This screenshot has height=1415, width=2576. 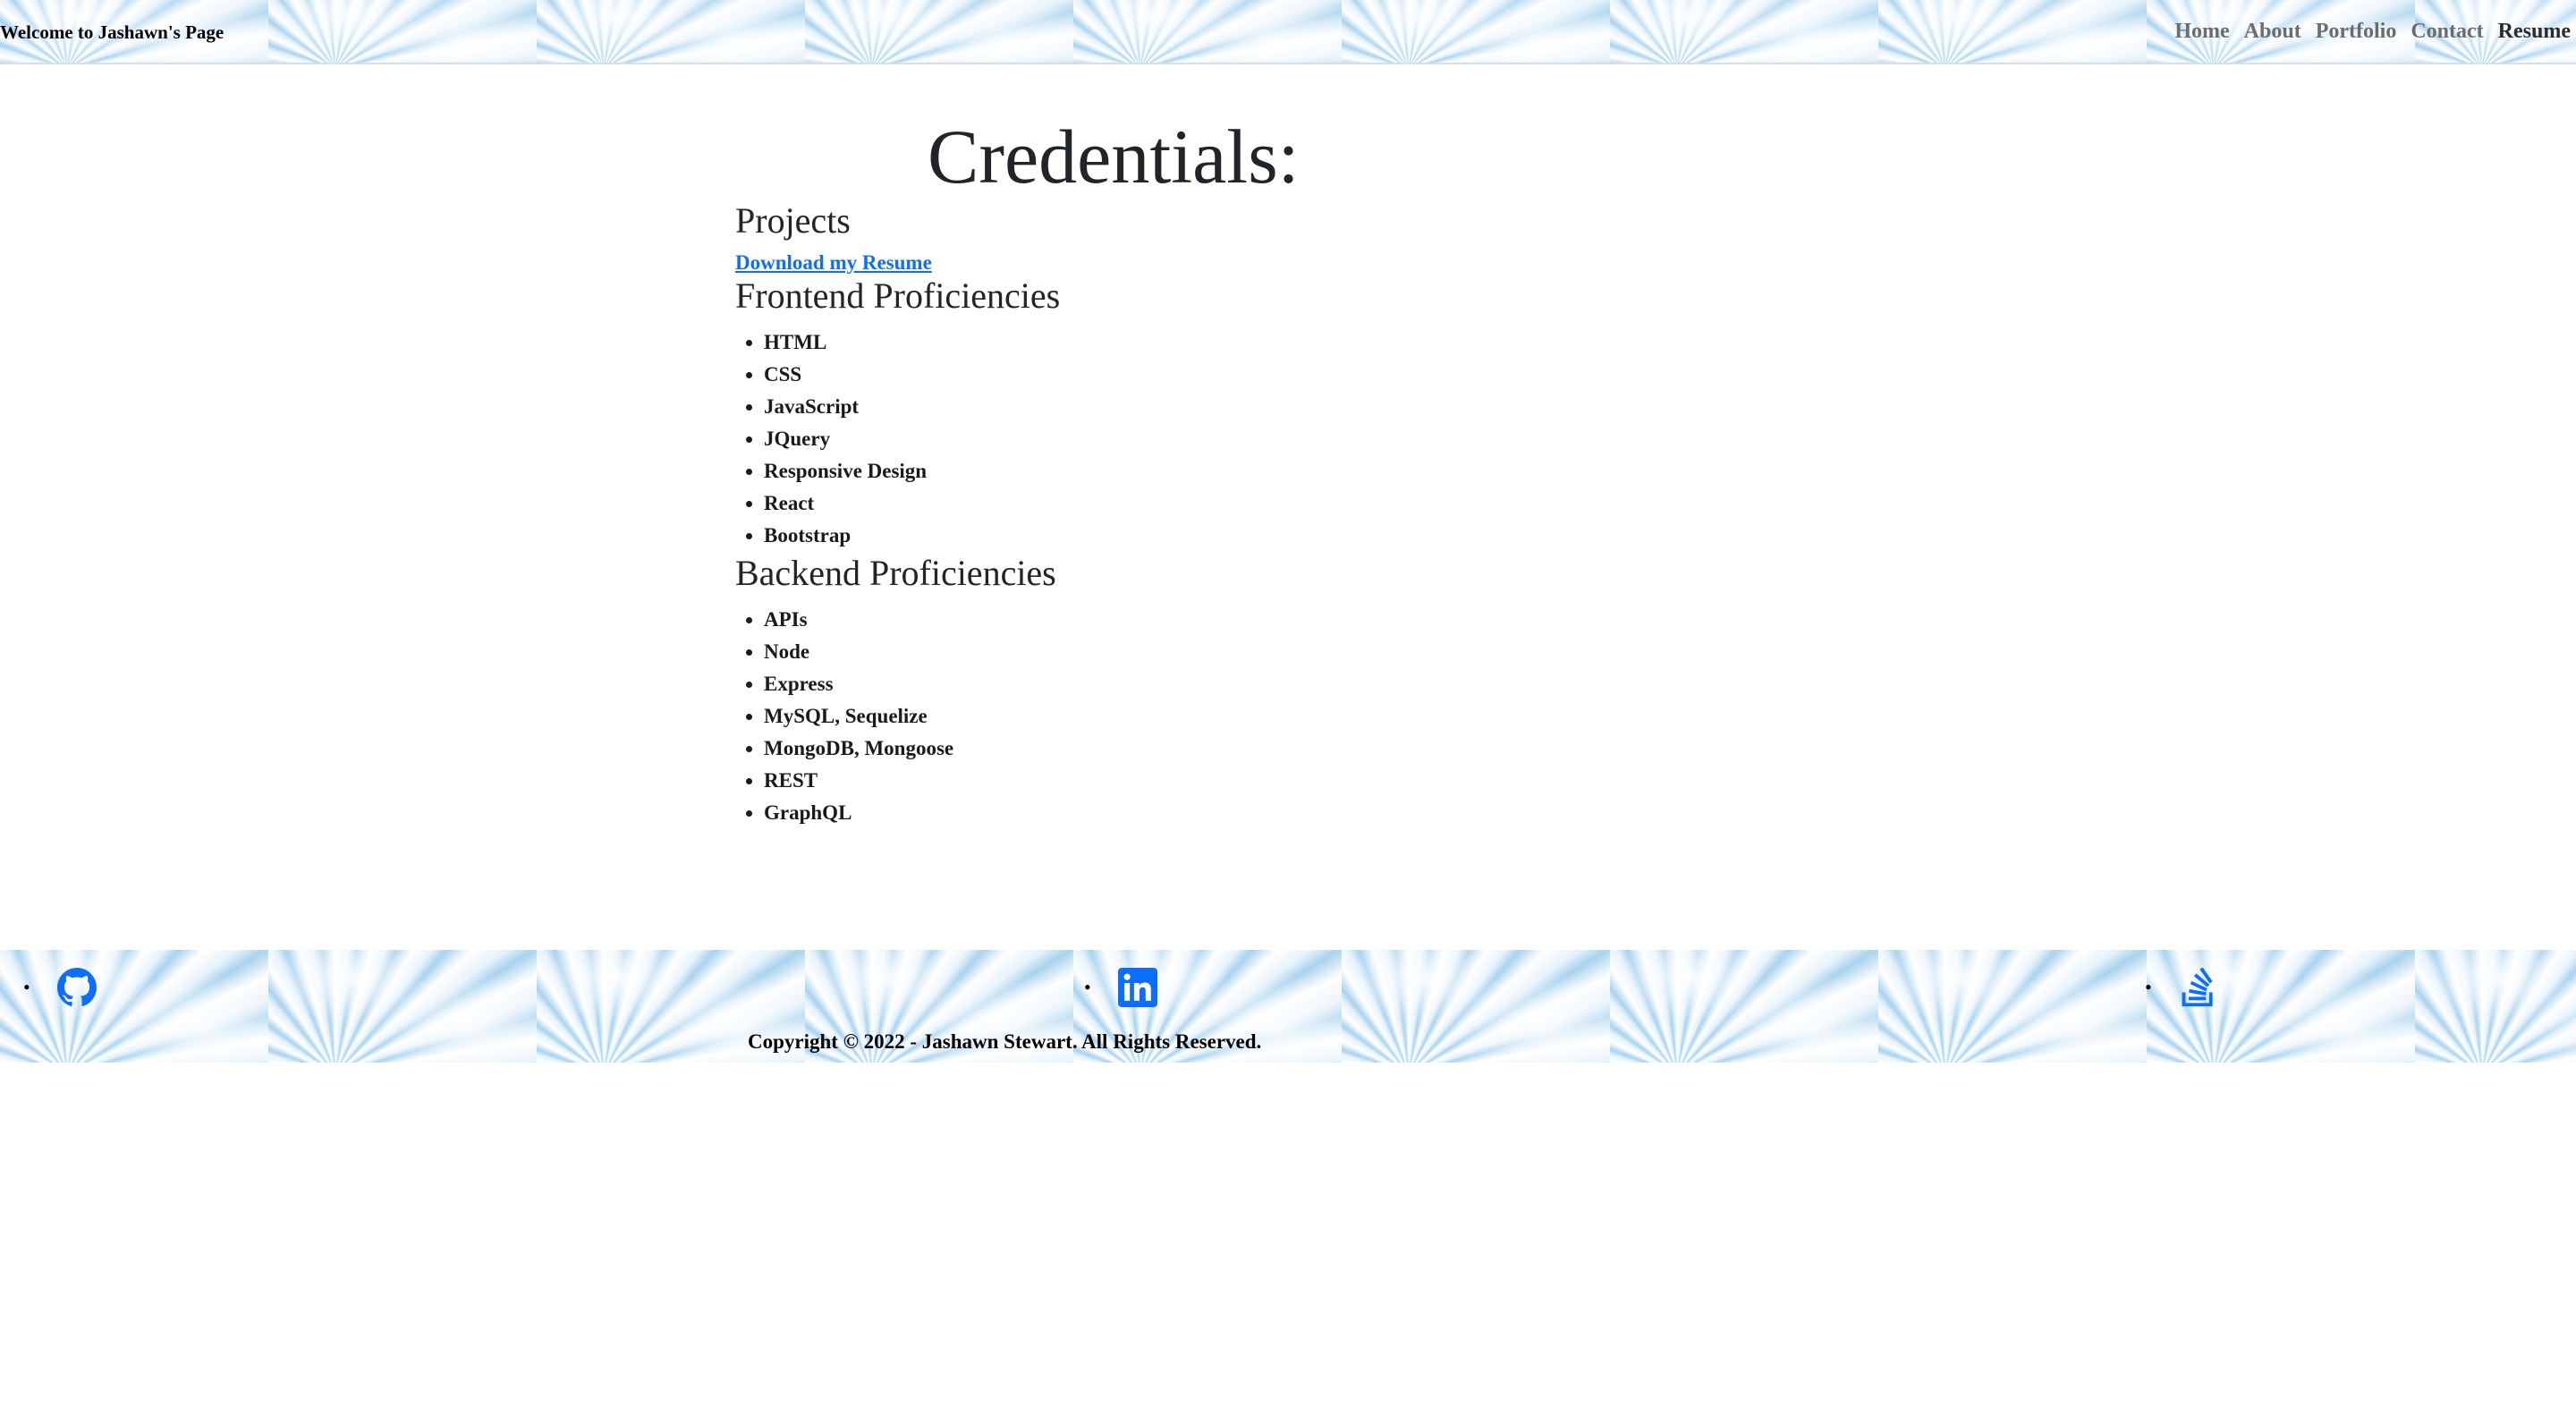 I want to click on nav-portfolio-link: Portfolio, so click(x=2356, y=32).